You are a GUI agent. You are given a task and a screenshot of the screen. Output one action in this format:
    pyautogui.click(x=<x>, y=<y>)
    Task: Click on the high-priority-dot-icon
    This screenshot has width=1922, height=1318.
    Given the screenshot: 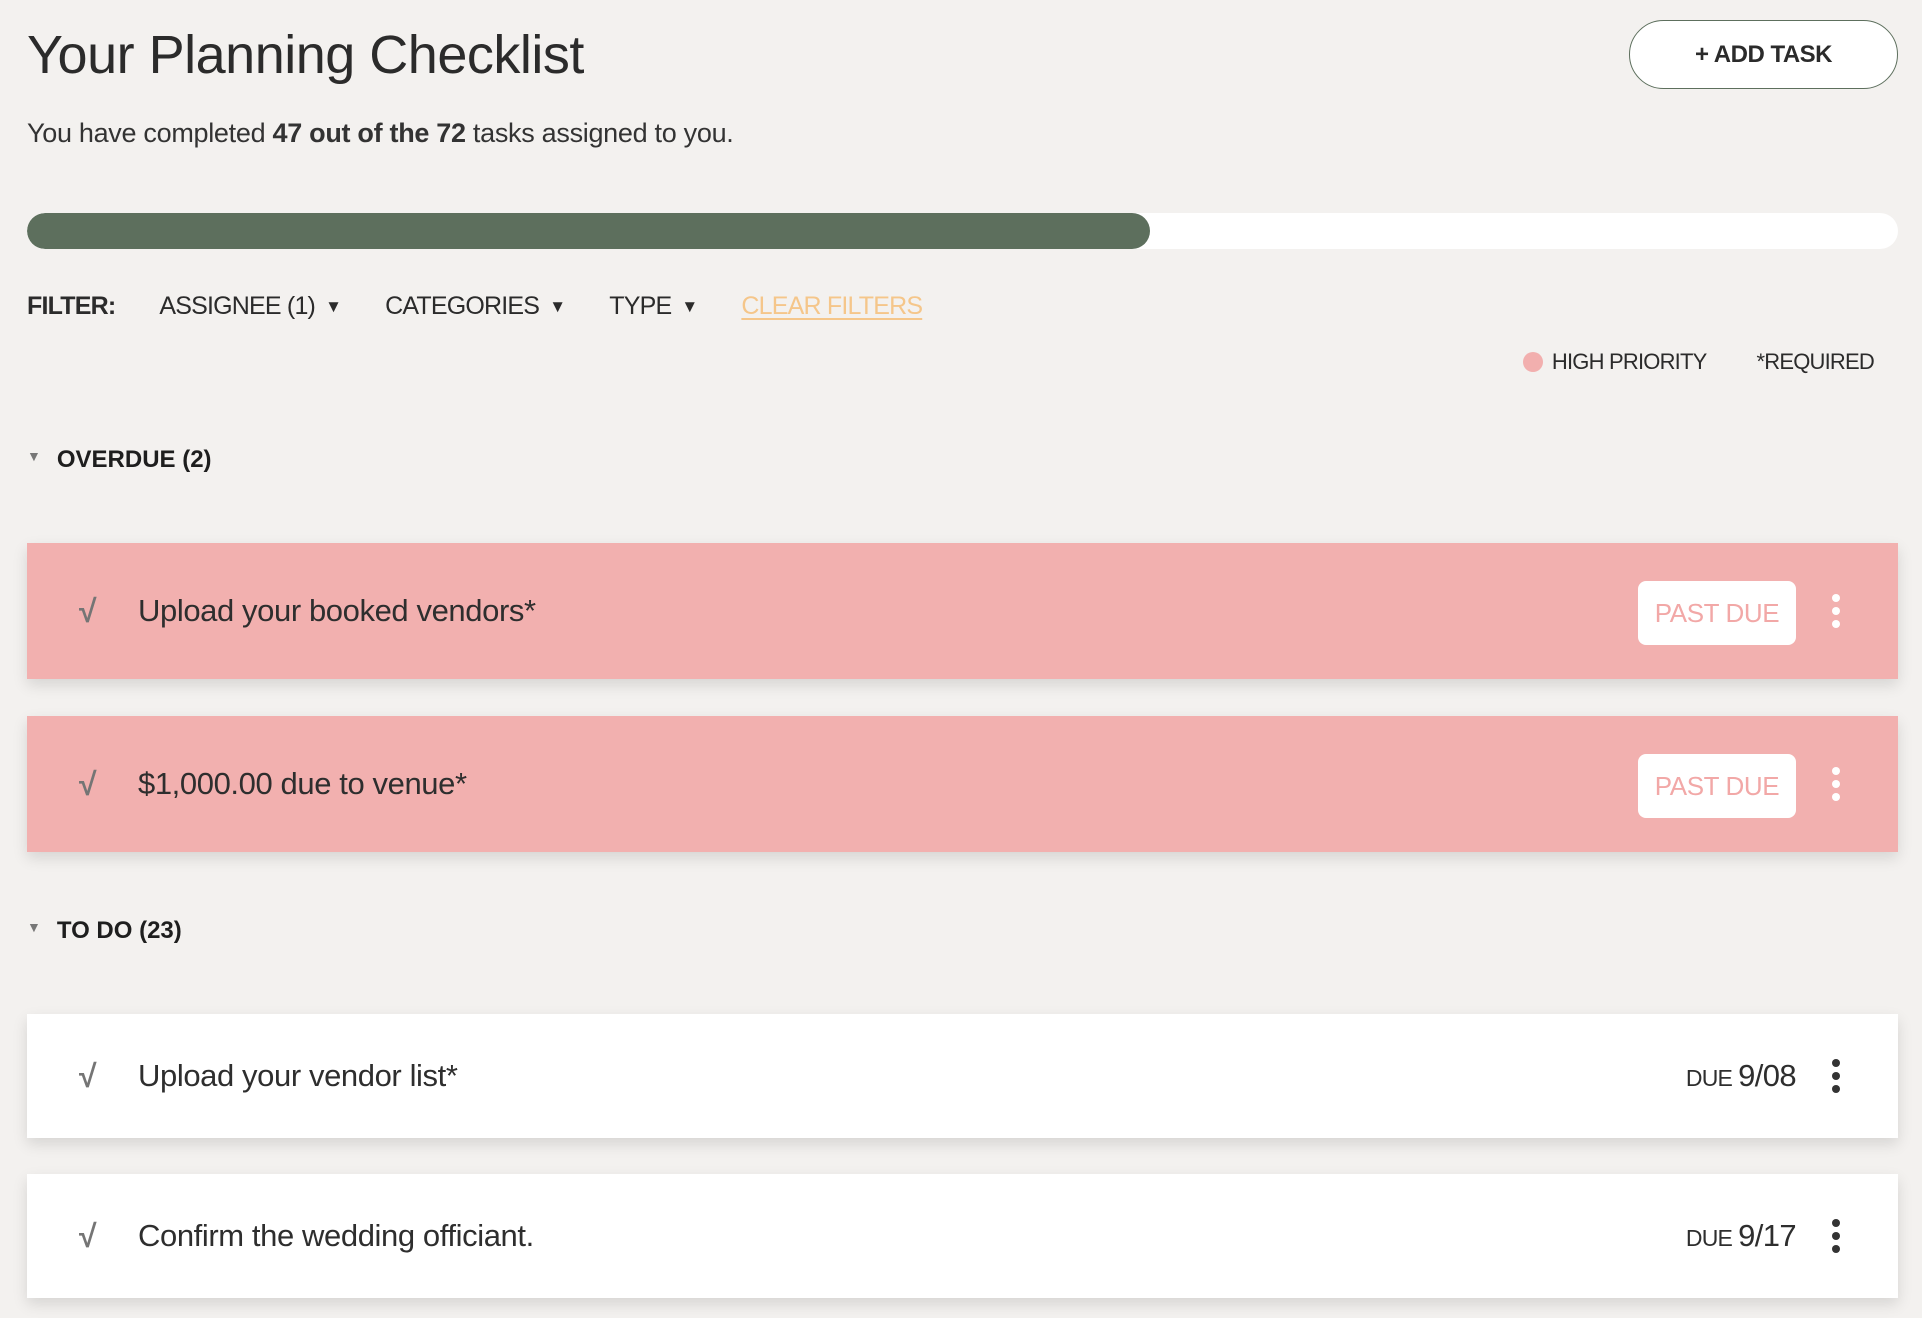 What is the action you would take?
    pyautogui.click(x=1532, y=362)
    